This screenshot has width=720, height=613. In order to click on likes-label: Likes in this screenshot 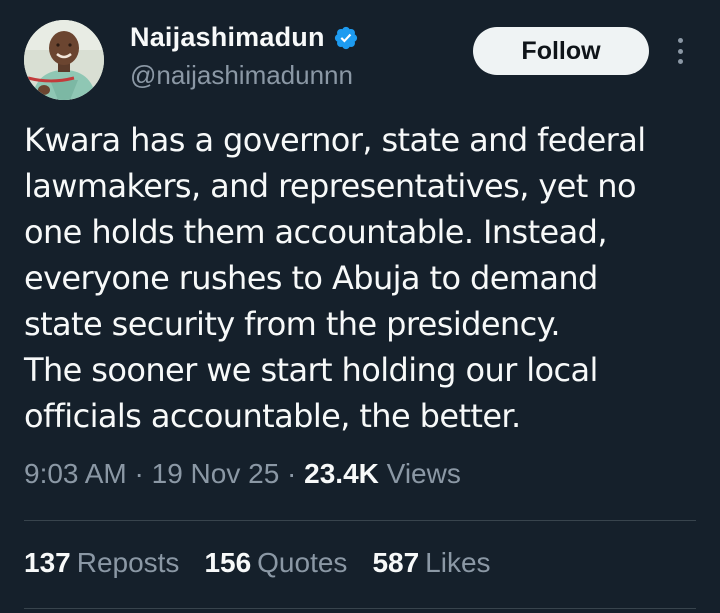, I will do `click(458, 562)`.